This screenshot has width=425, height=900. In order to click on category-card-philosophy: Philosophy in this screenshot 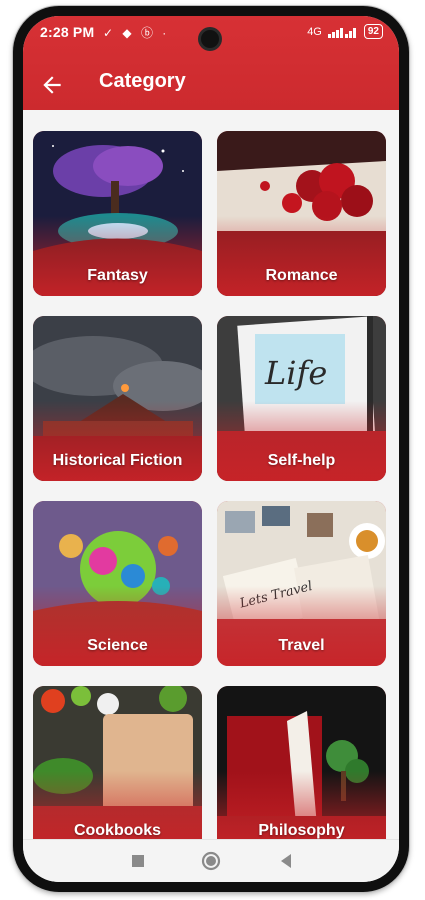, I will do `click(301, 763)`.